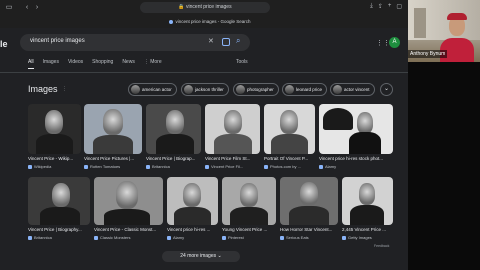  I want to click on image-result: Vincent price hi-res stock phot... Alamy, so click(356, 139).